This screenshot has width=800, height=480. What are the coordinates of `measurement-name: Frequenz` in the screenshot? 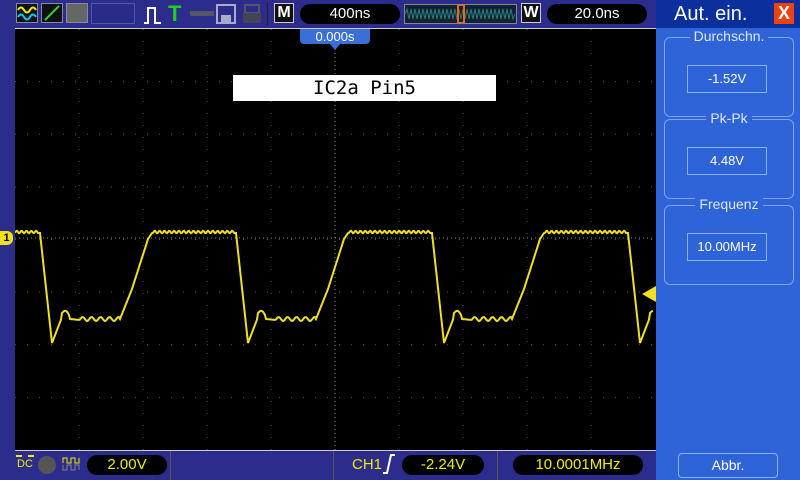 It's located at (729, 204).